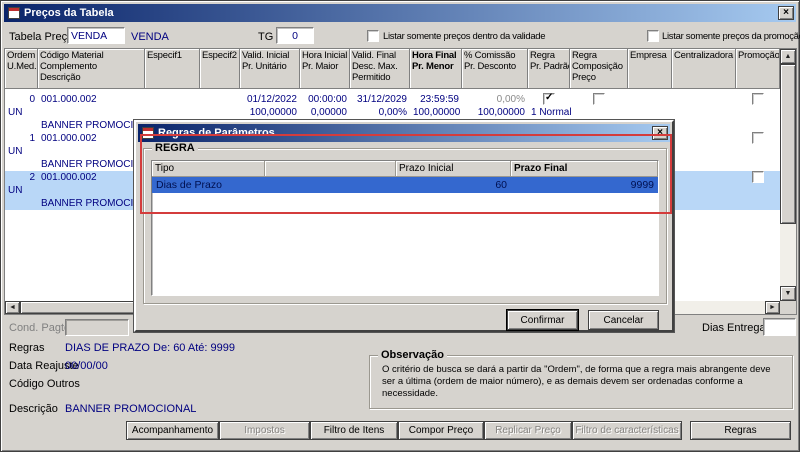  What do you see at coordinates (131, 409) in the screenshot?
I see `descricao-value: BANNER PROMOCIONAL` at bounding box center [131, 409].